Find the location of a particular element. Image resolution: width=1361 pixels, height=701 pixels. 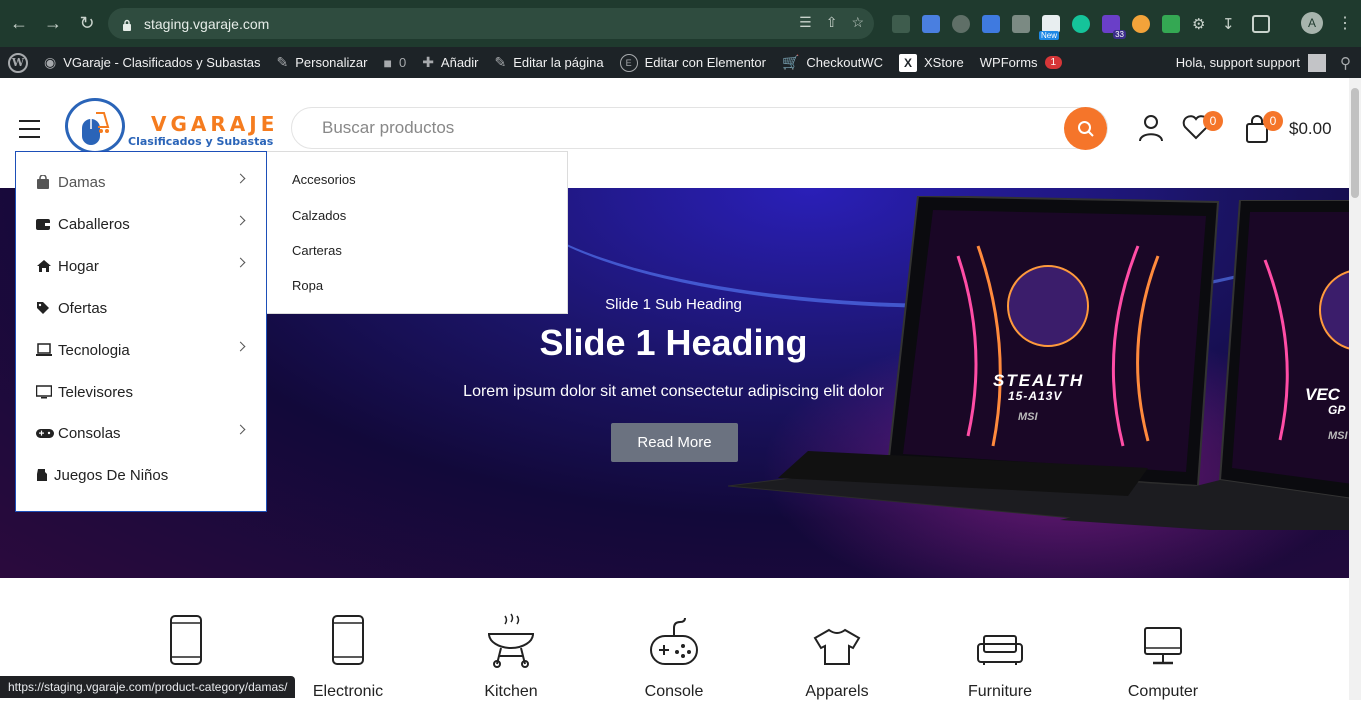

comment-icon: ■ is located at coordinates (387, 62).